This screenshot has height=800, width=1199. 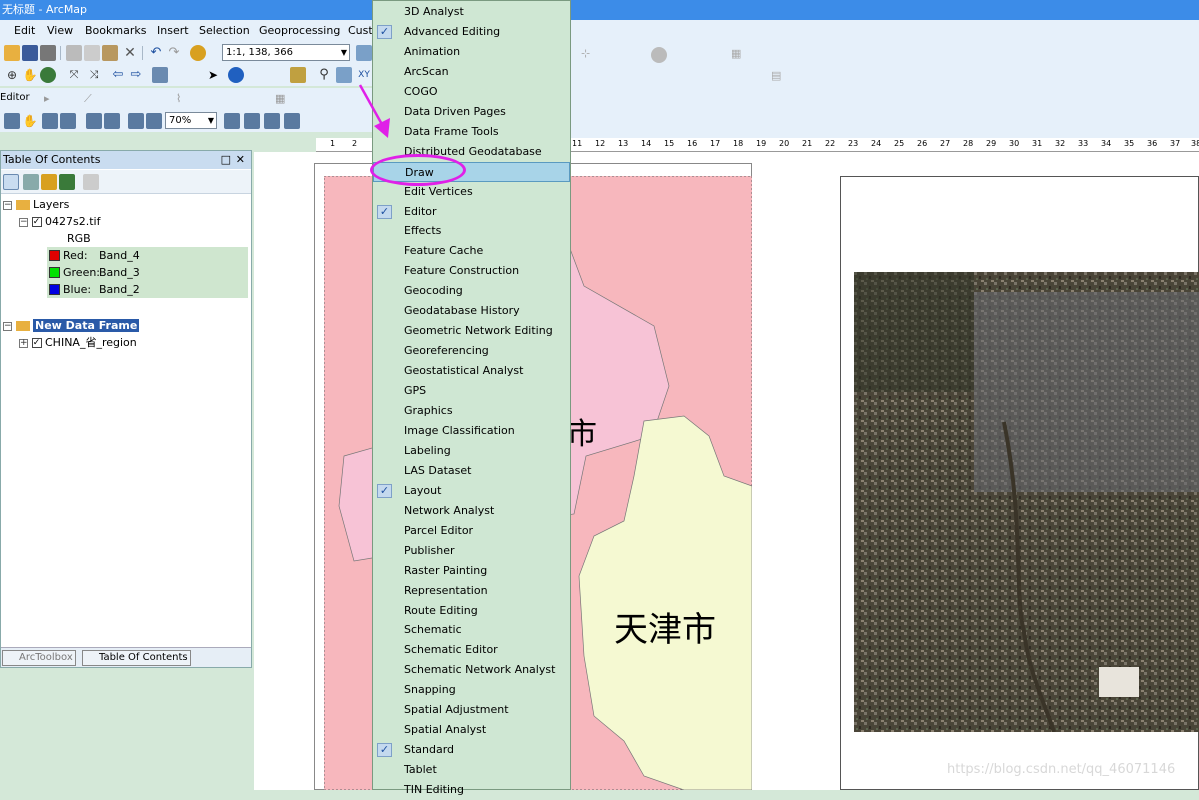 What do you see at coordinates (213, 75) in the screenshot?
I see `select-elements-icon: ➤` at bounding box center [213, 75].